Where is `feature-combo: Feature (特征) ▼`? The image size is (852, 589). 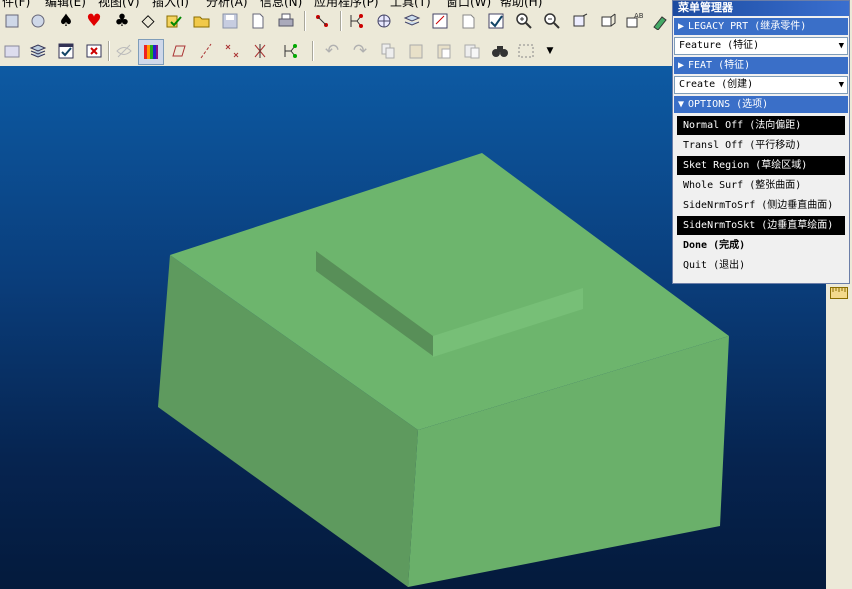
feature-combo: Feature (特征) ▼ is located at coordinates (761, 46).